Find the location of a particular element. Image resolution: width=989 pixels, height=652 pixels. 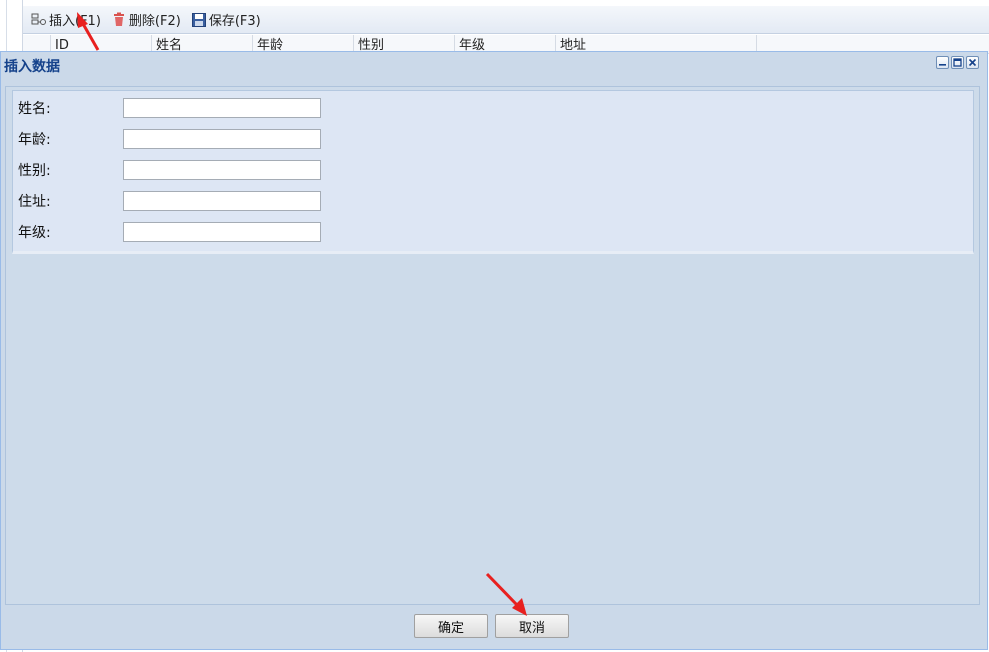

trash-icon is located at coordinates (119, 20).